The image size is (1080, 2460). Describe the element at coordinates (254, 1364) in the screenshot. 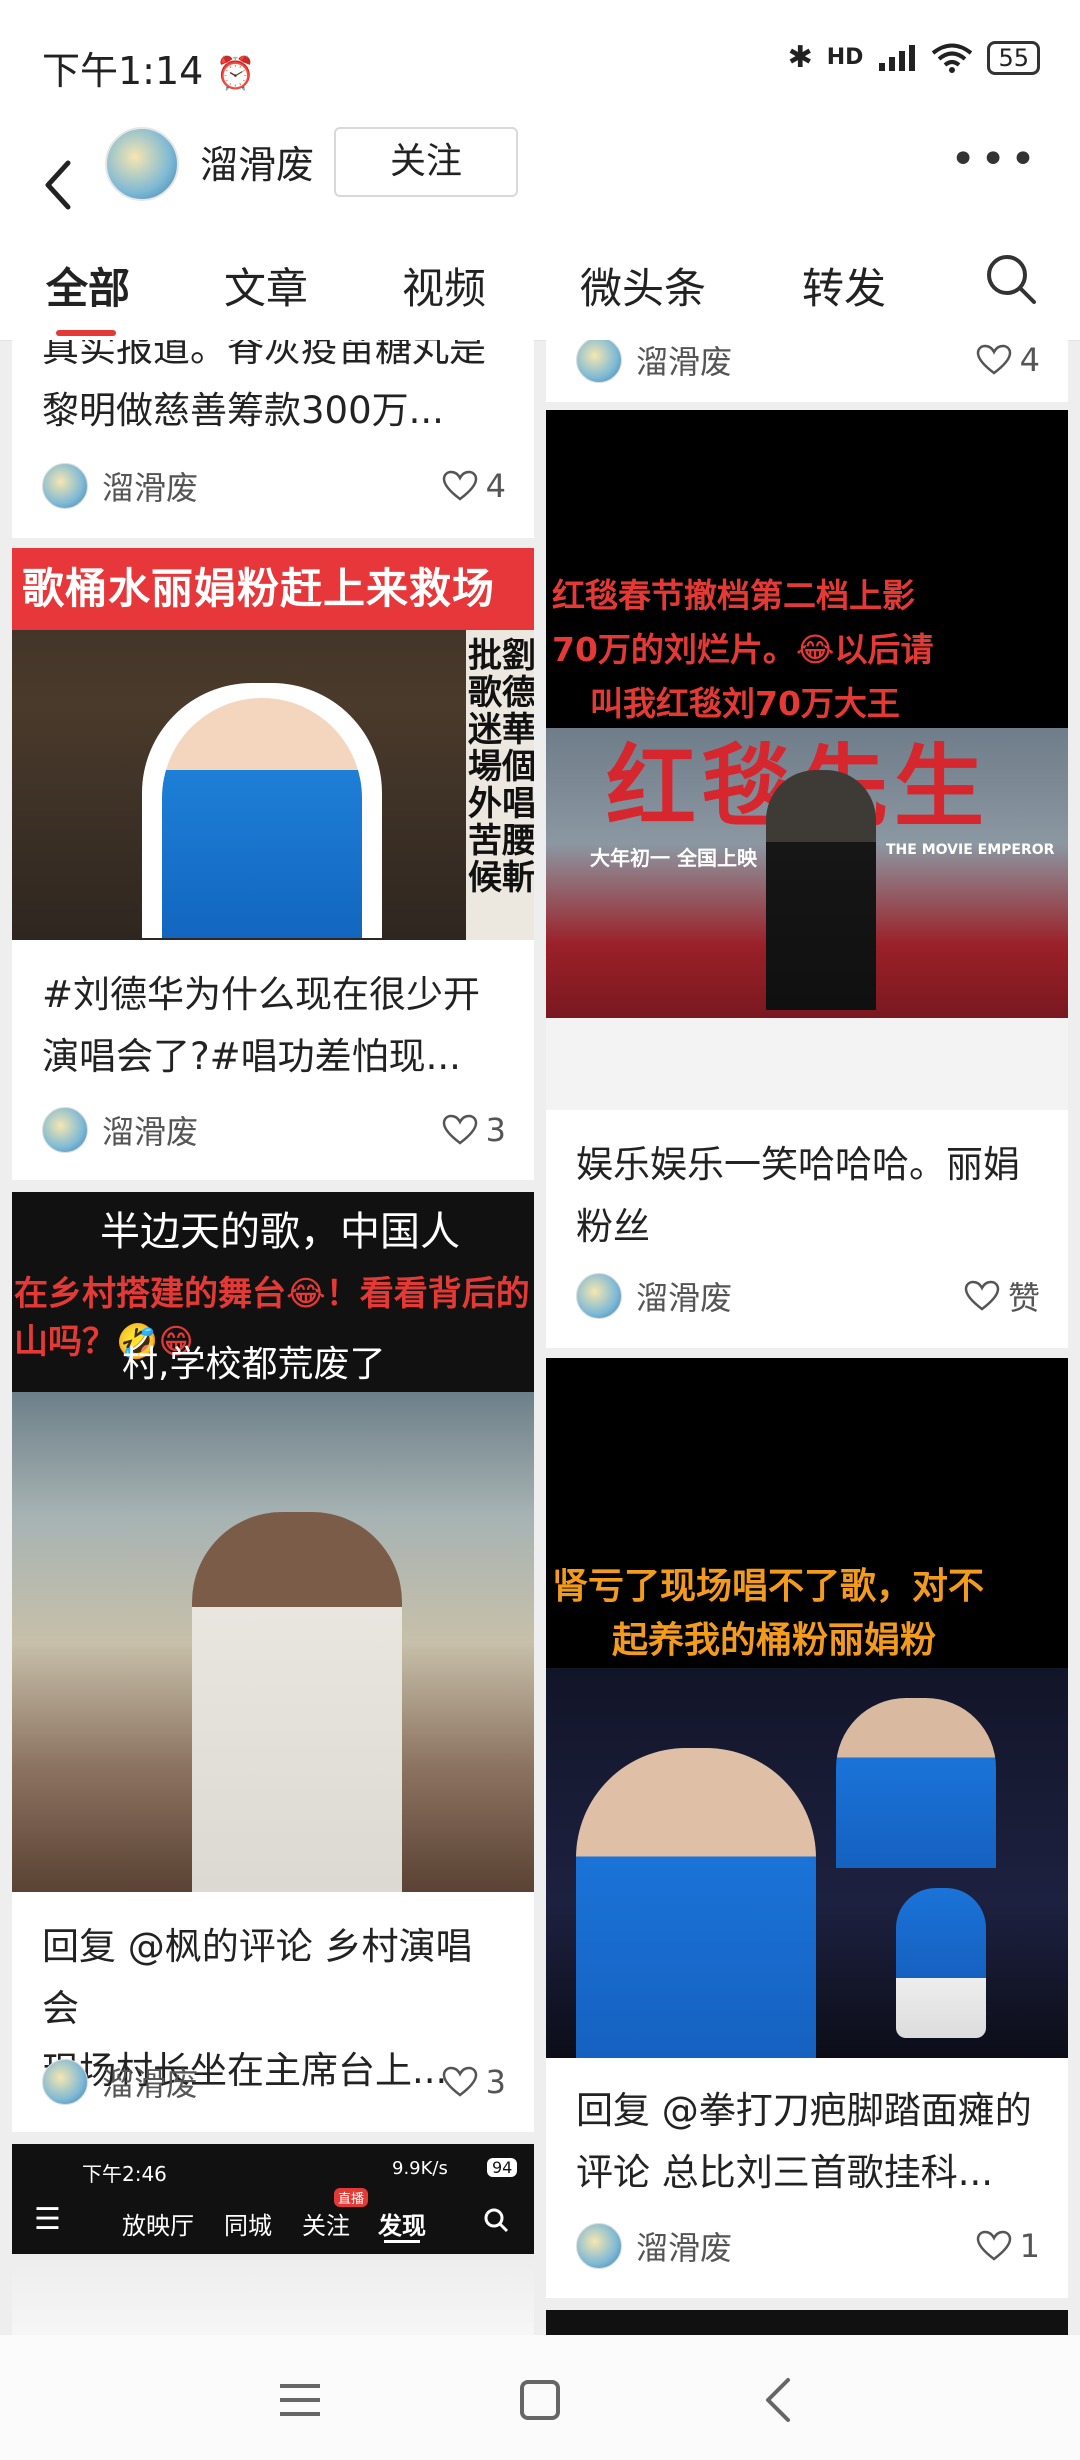

I see `image-sub-text: 村,学校都荒废了` at that location.